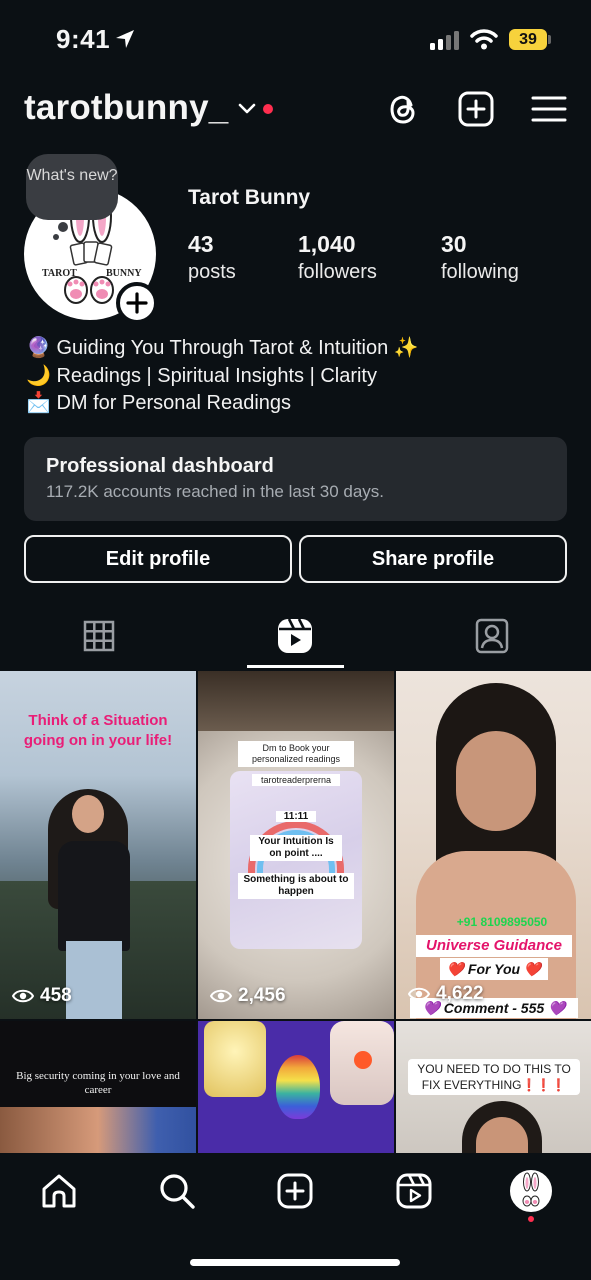 This screenshot has height=1280, width=591. Describe the element at coordinates (212, 258) in the screenshot. I see `posts-stat: 43 posts` at that location.